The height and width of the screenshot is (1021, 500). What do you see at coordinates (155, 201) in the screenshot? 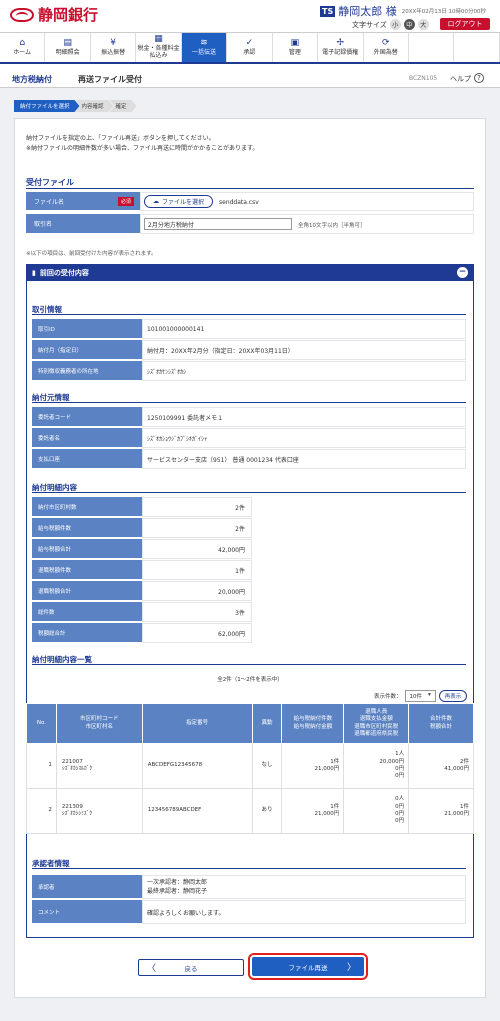
I see `cloud-upload-icon: ☁` at bounding box center [155, 201].